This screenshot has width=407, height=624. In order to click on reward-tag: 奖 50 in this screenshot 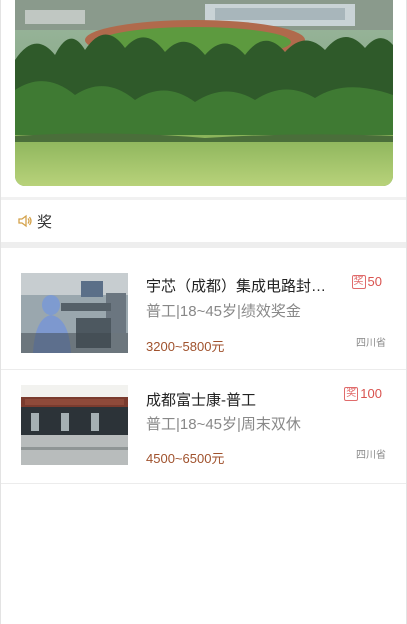, I will do `click(366, 281)`.